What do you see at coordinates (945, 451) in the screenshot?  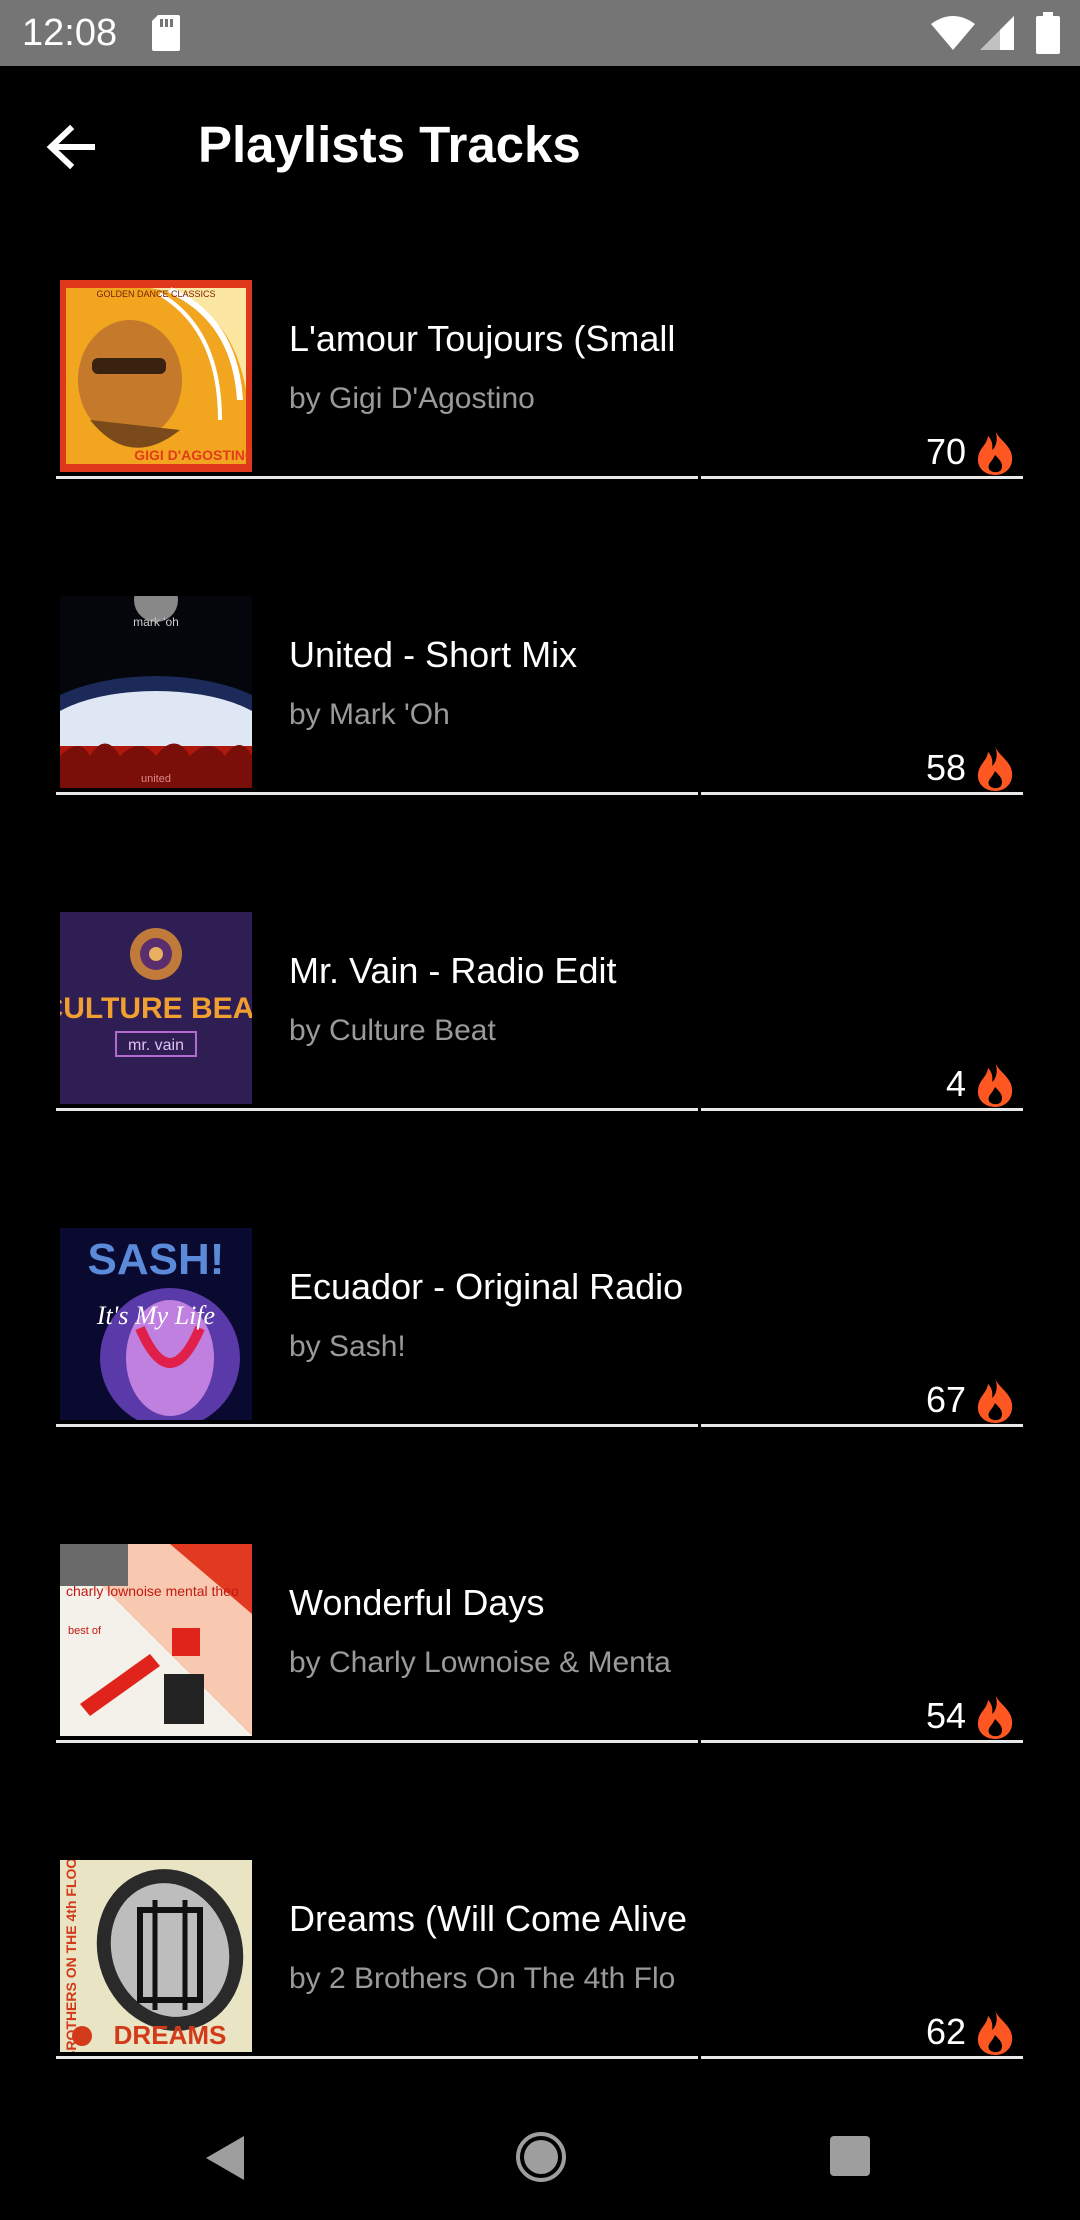 I see `popularity-value: 70` at bounding box center [945, 451].